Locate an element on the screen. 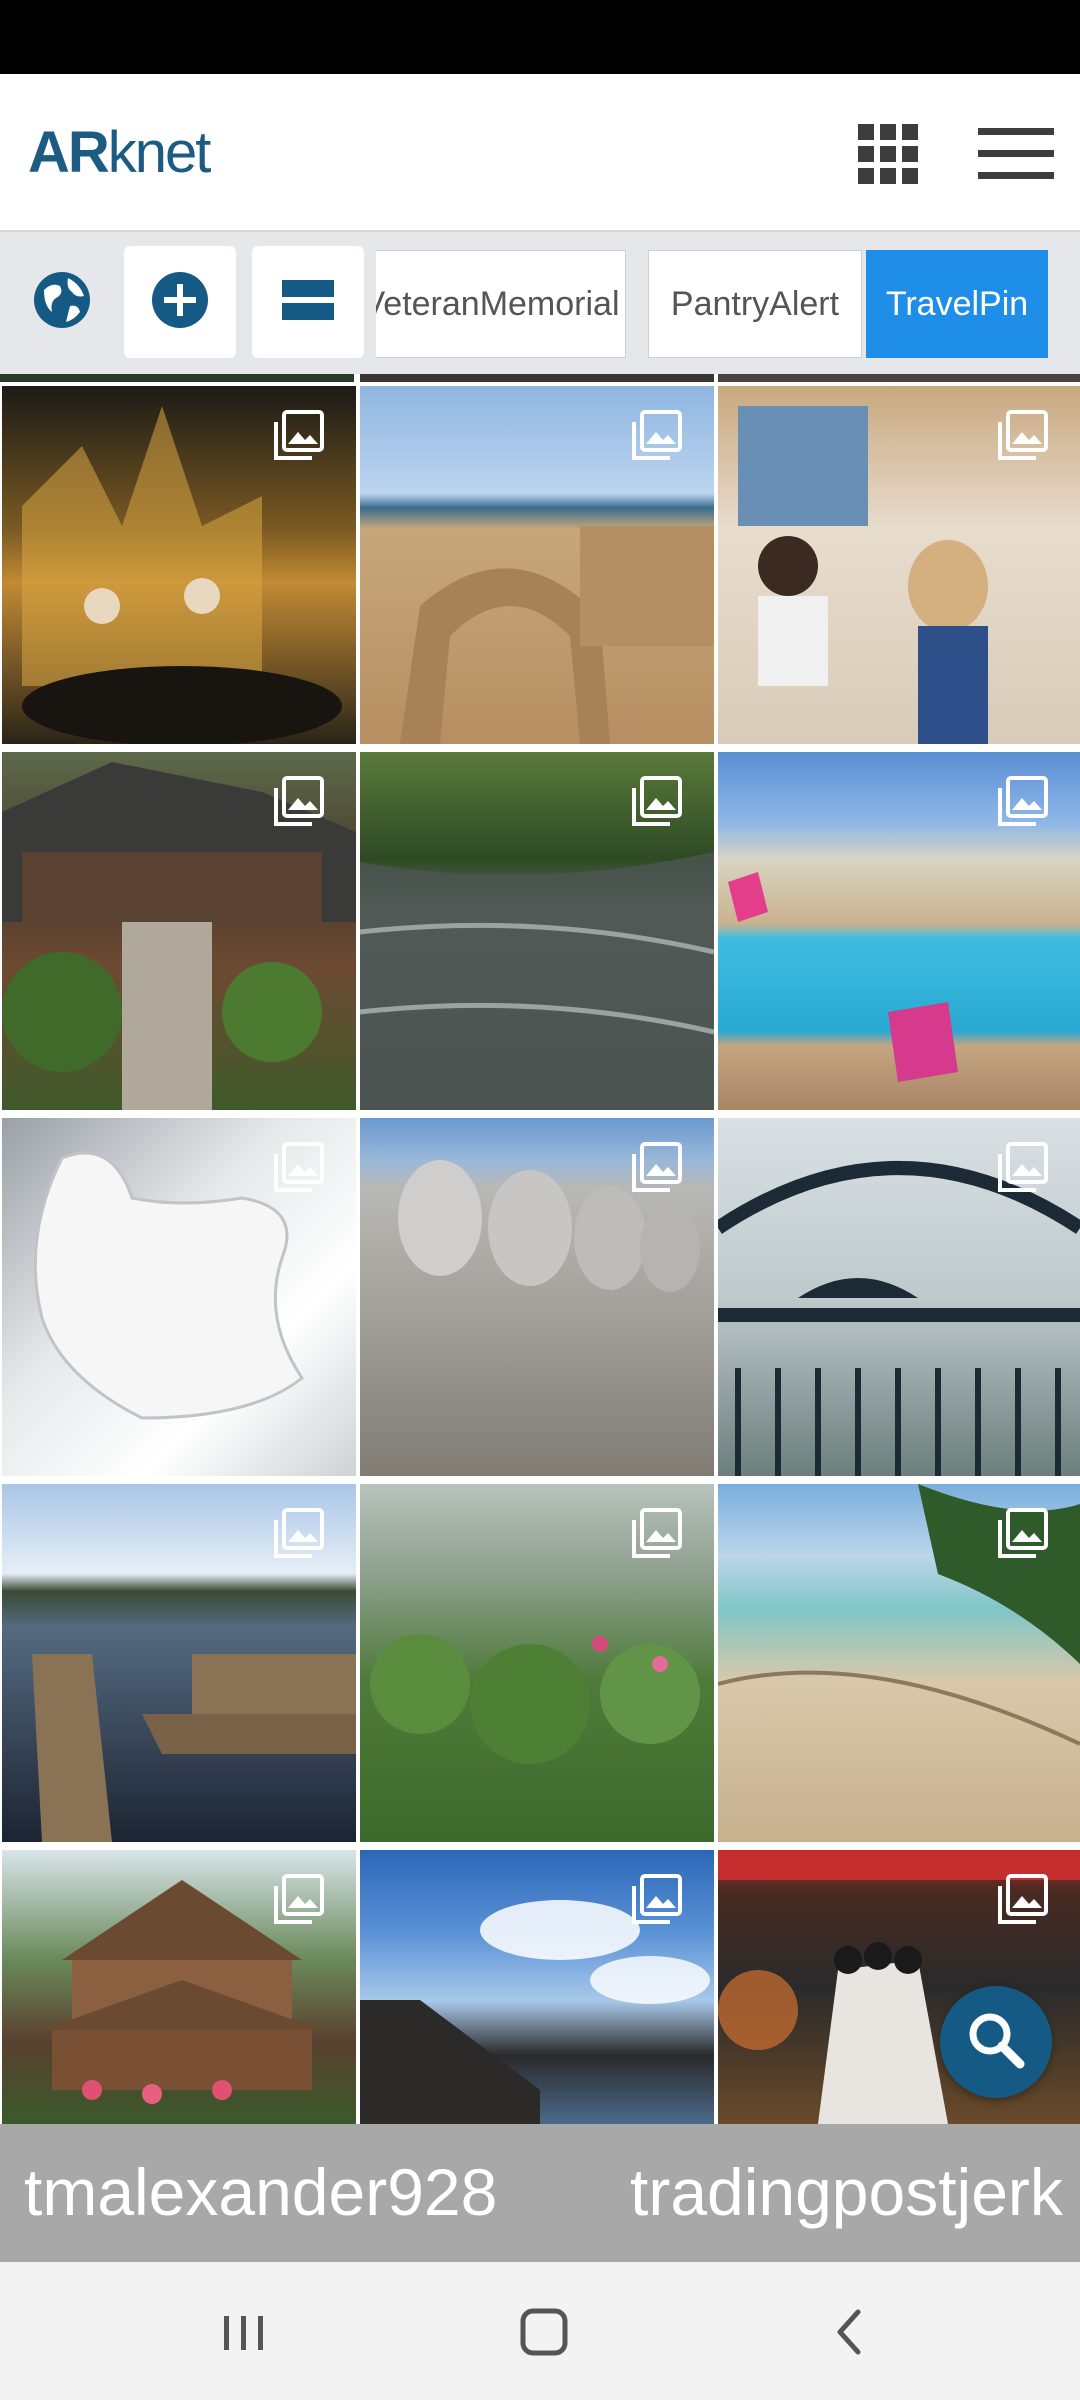  category-toolbar: VeteranMemorial PantryAlert TravelPin is located at coordinates (540, 303).